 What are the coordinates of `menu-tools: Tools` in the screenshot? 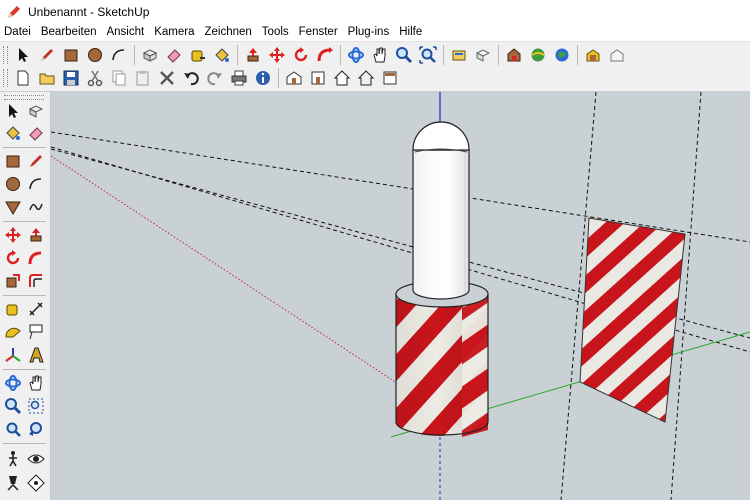 It's located at (275, 32).